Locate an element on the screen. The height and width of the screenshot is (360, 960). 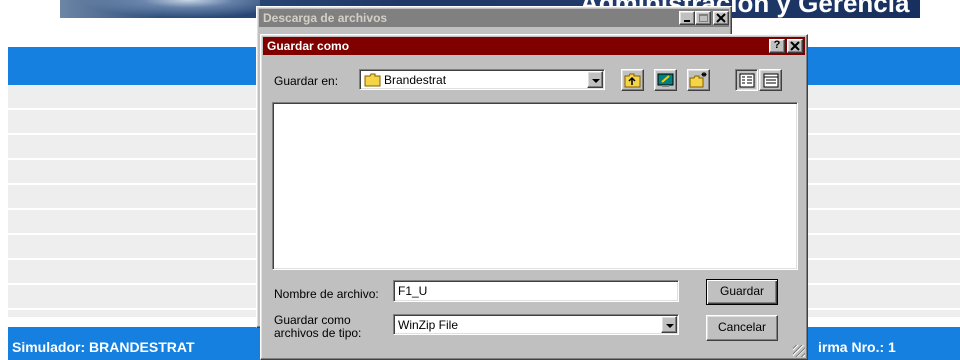
footer-simulator-label: Simulador: BRANDESTRAT is located at coordinates (103, 347).